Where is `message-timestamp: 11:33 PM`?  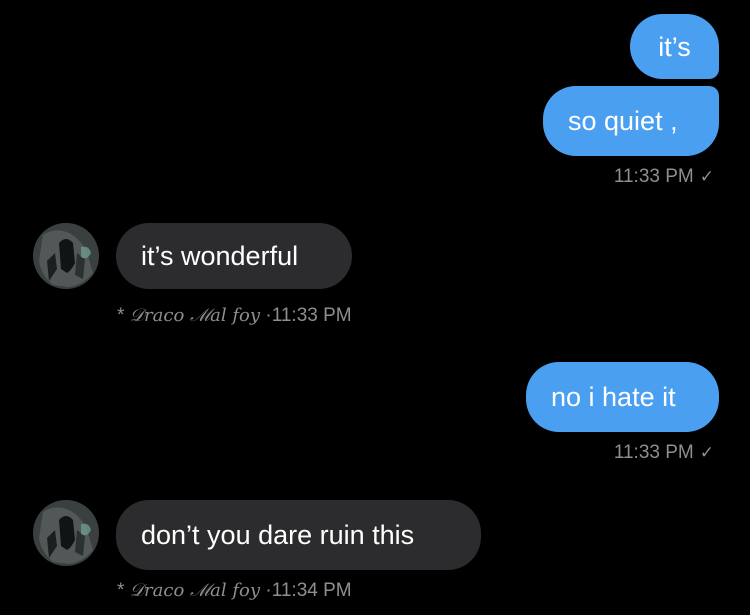
message-timestamp: 11:33 PM is located at coordinates (311, 315).